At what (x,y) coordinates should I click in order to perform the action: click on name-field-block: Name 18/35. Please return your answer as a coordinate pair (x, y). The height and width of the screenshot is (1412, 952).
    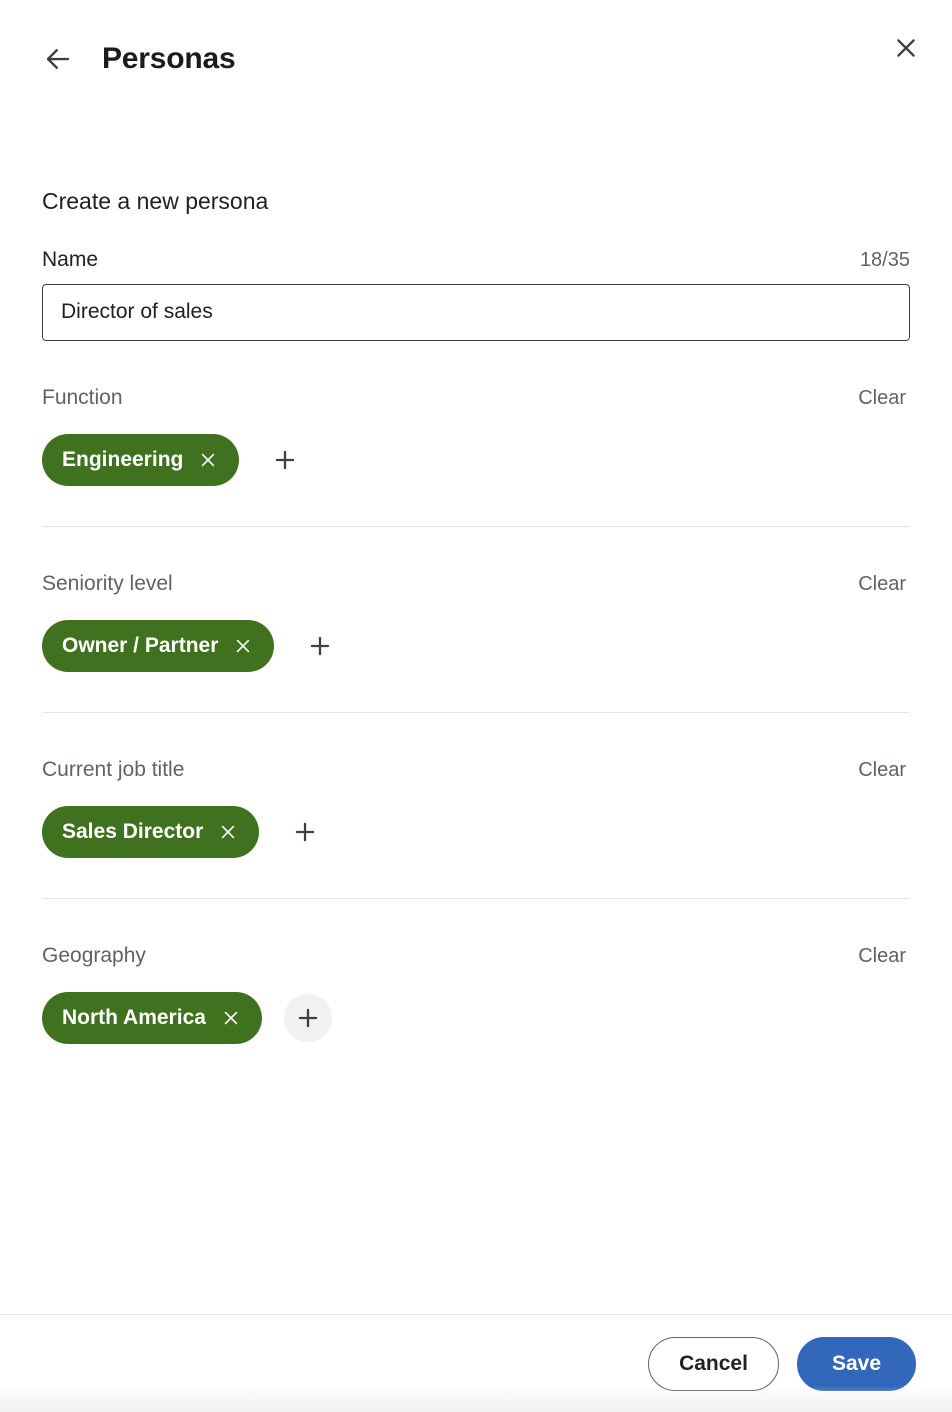
    Looking at the image, I should click on (476, 294).